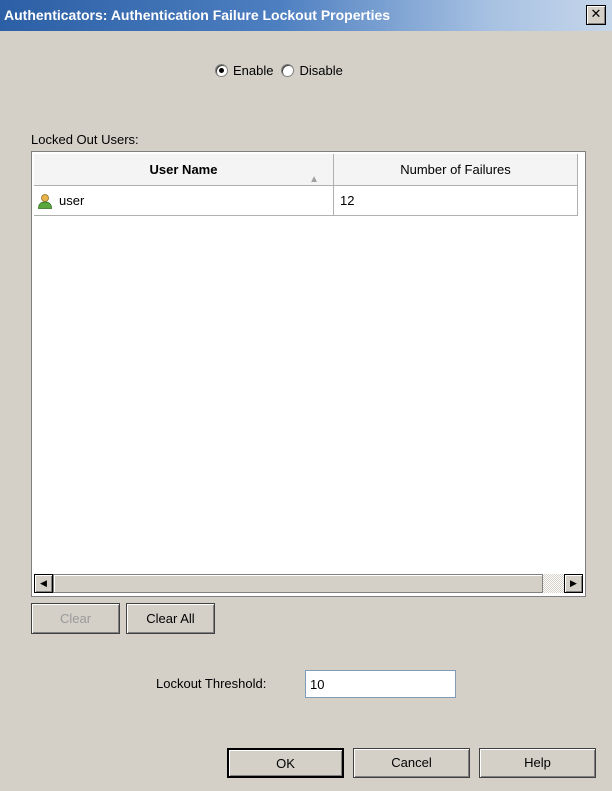 The width and height of the screenshot is (612, 791). What do you see at coordinates (456, 201) in the screenshot?
I see `number-of-failures-cell: 12` at bounding box center [456, 201].